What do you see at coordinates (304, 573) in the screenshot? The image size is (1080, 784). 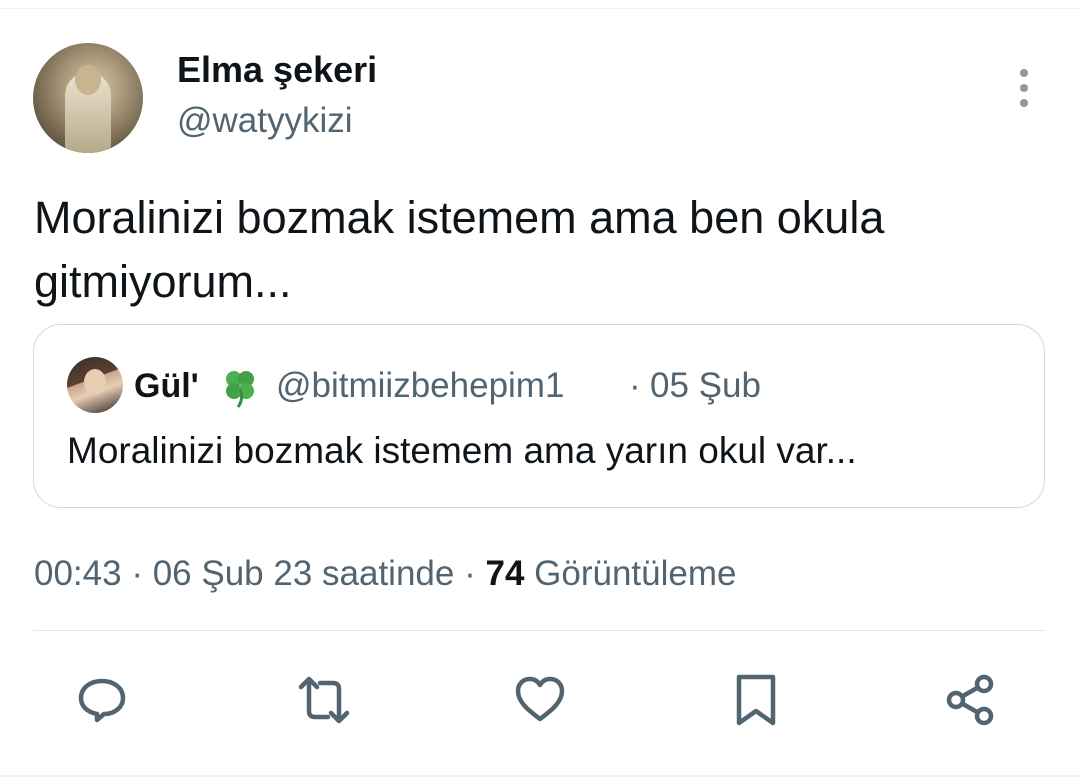 I see `tweet-date: 06 Şub 23 saatinde` at bounding box center [304, 573].